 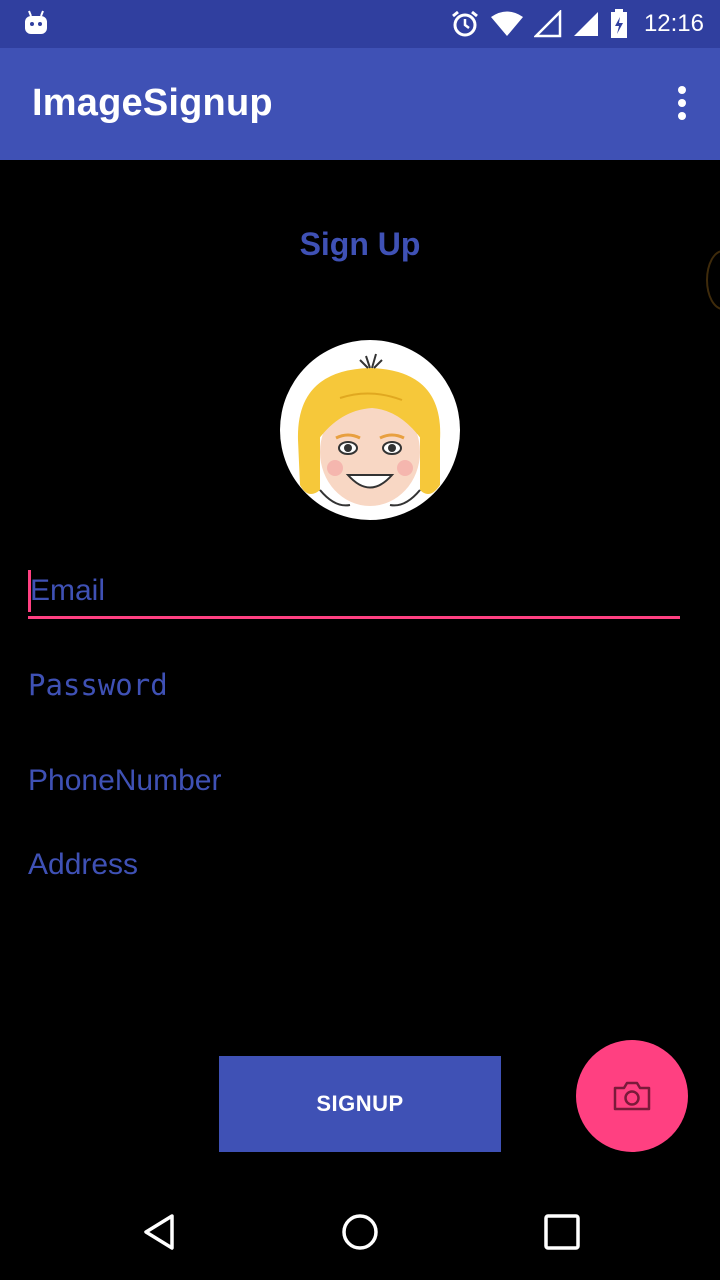 What do you see at coordinates (160, 1232) in the screenshot?
I see `back-icon` at bounding box center [160, 1232].